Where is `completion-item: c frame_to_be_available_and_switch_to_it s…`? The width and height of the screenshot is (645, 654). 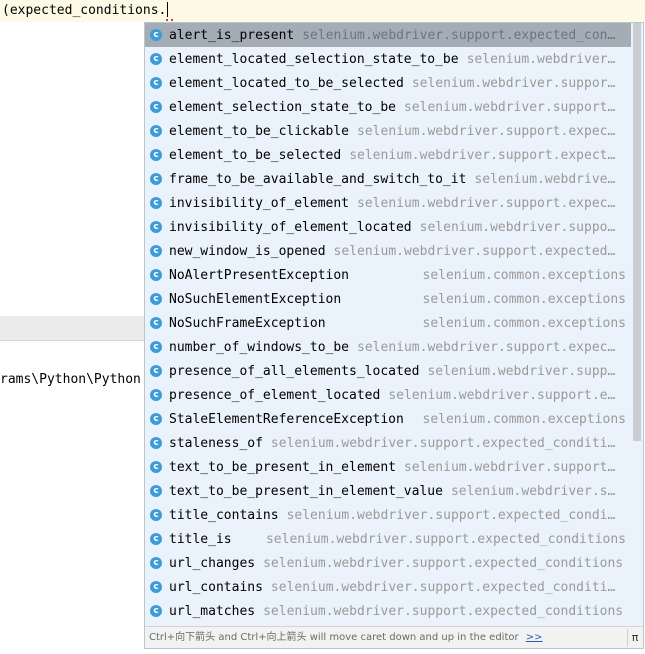
completion-item: c frame_to_be_available_and_switch_to_it s… is located at coordinates (388, 179).